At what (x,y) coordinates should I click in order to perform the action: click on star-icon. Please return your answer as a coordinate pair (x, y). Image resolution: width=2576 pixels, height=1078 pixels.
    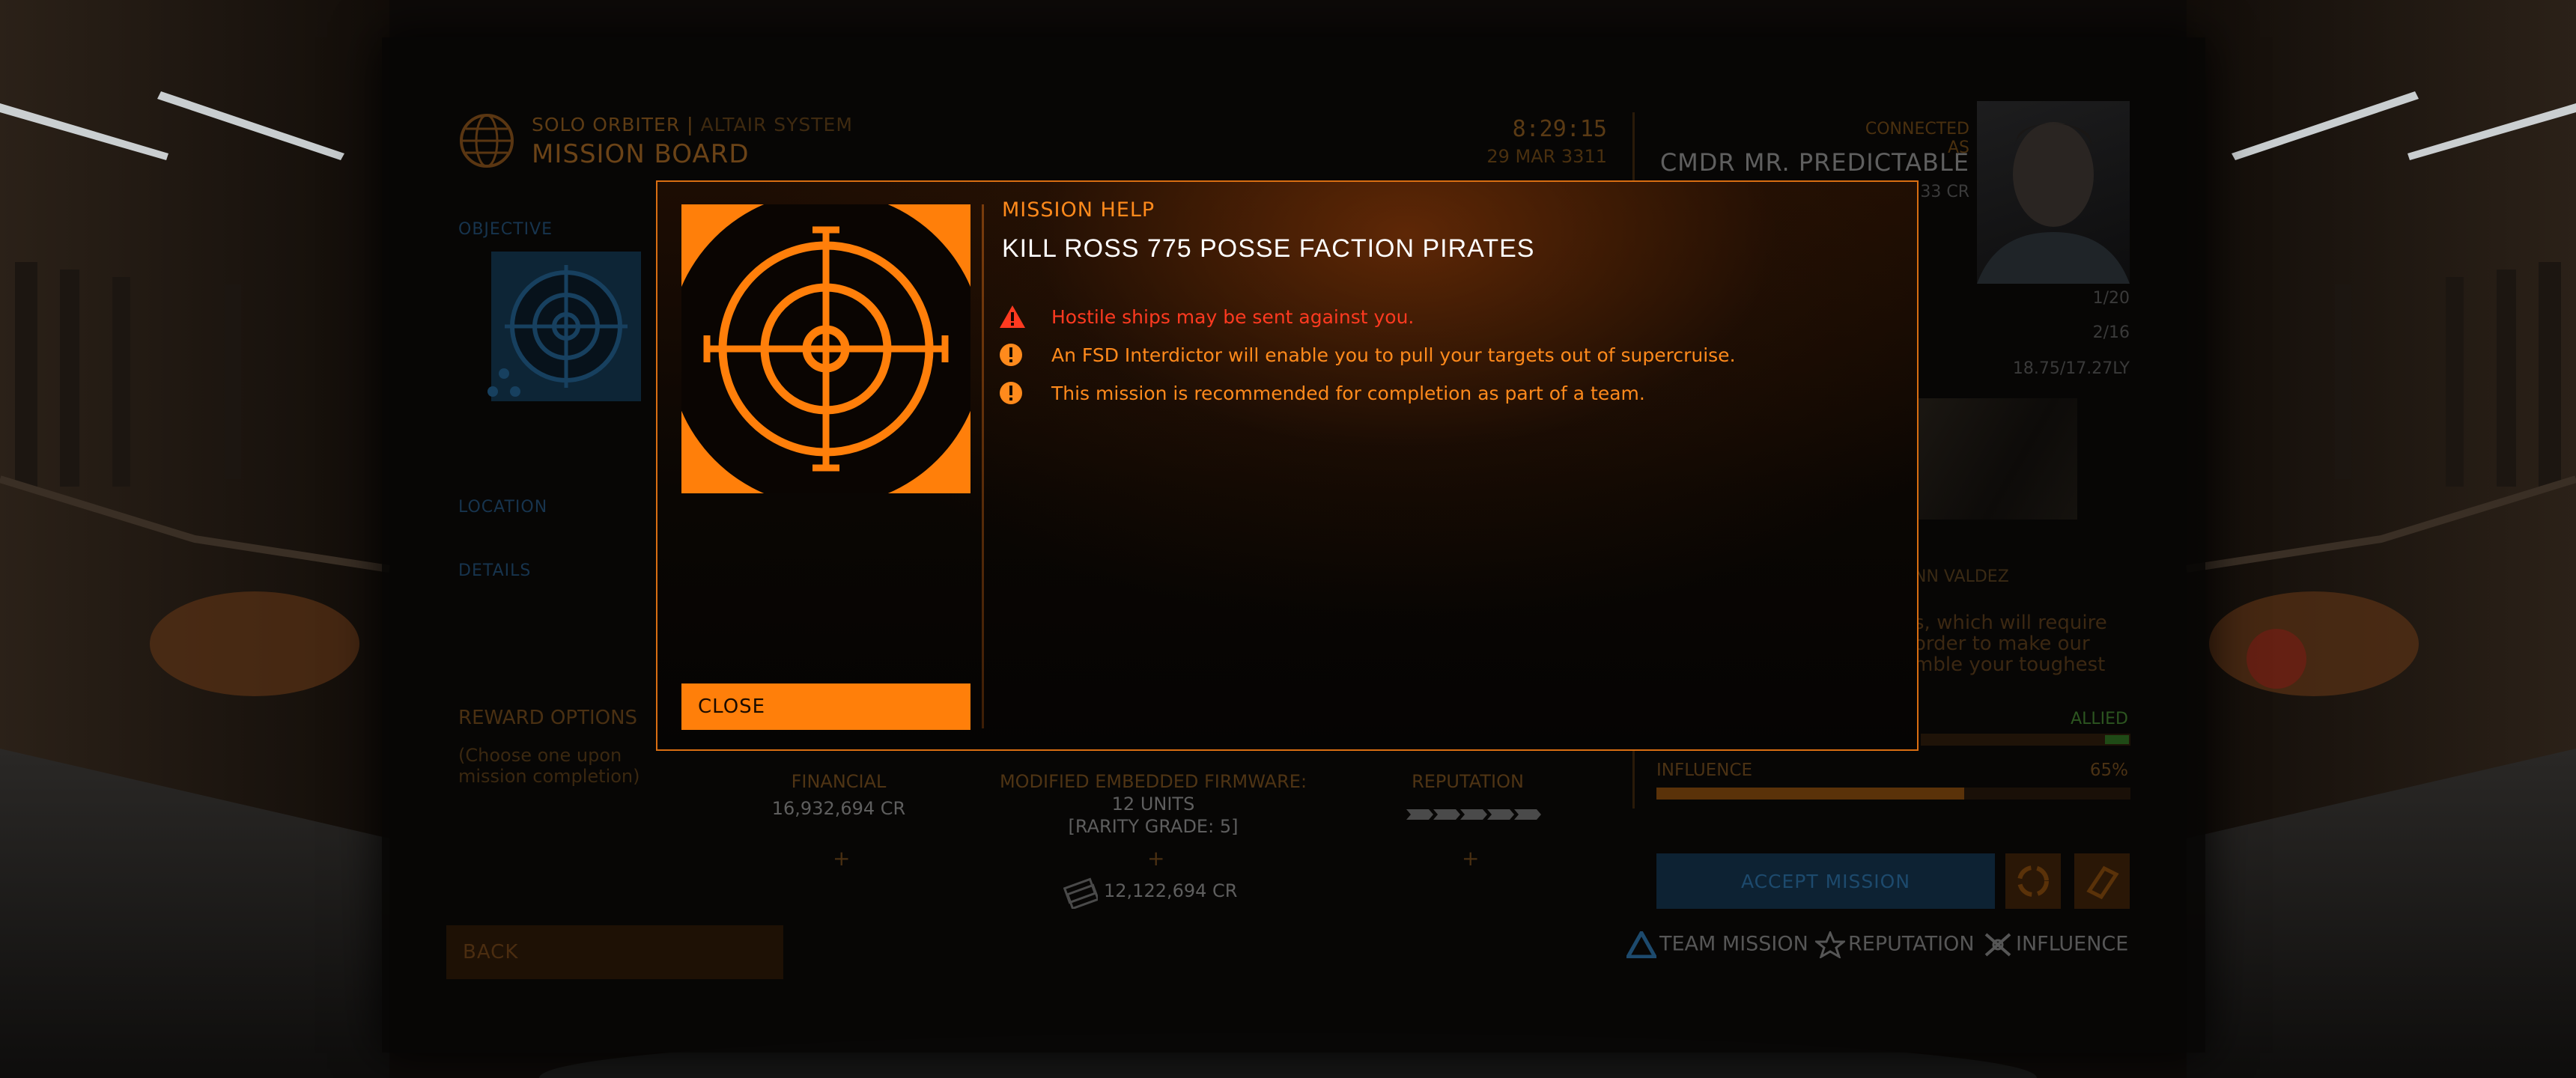
    Looking at the image, I should click on (1830, 945).